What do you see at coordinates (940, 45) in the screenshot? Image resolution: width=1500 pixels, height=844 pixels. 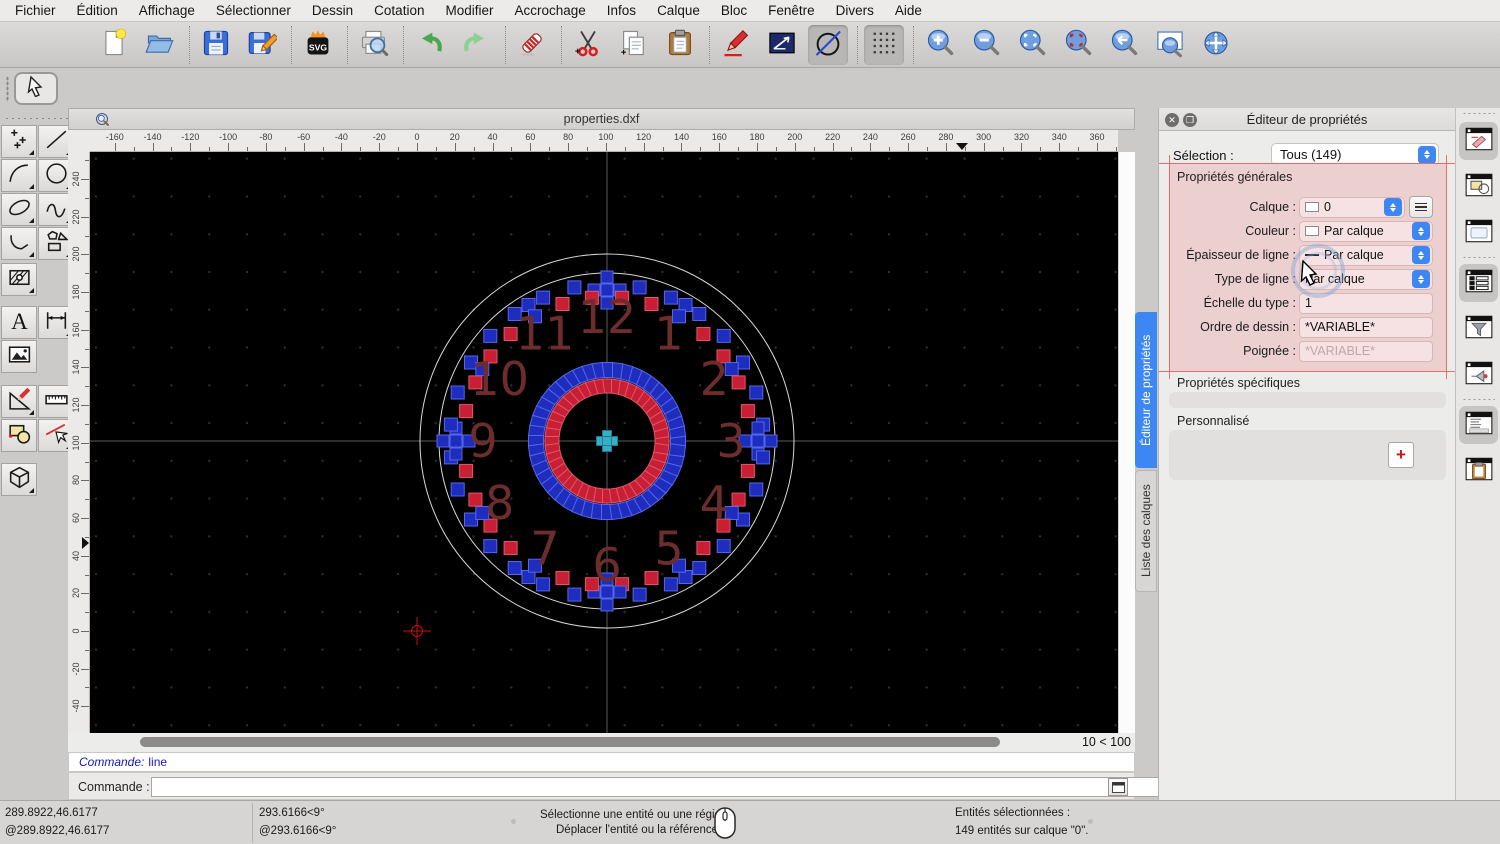 I see `zoom-in-button` at bounding box center [940, 45].